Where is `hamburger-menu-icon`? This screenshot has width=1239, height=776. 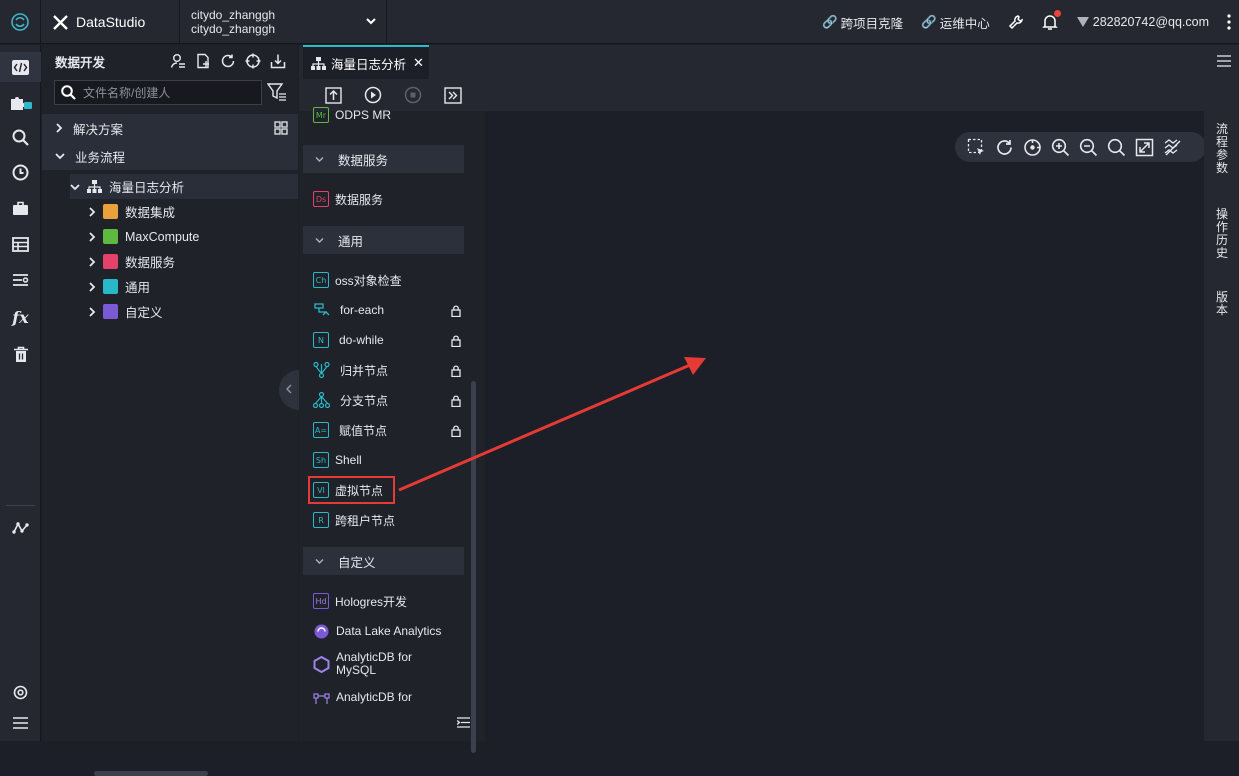 hamburger-menu-icon is located at coordinates (20, 723).